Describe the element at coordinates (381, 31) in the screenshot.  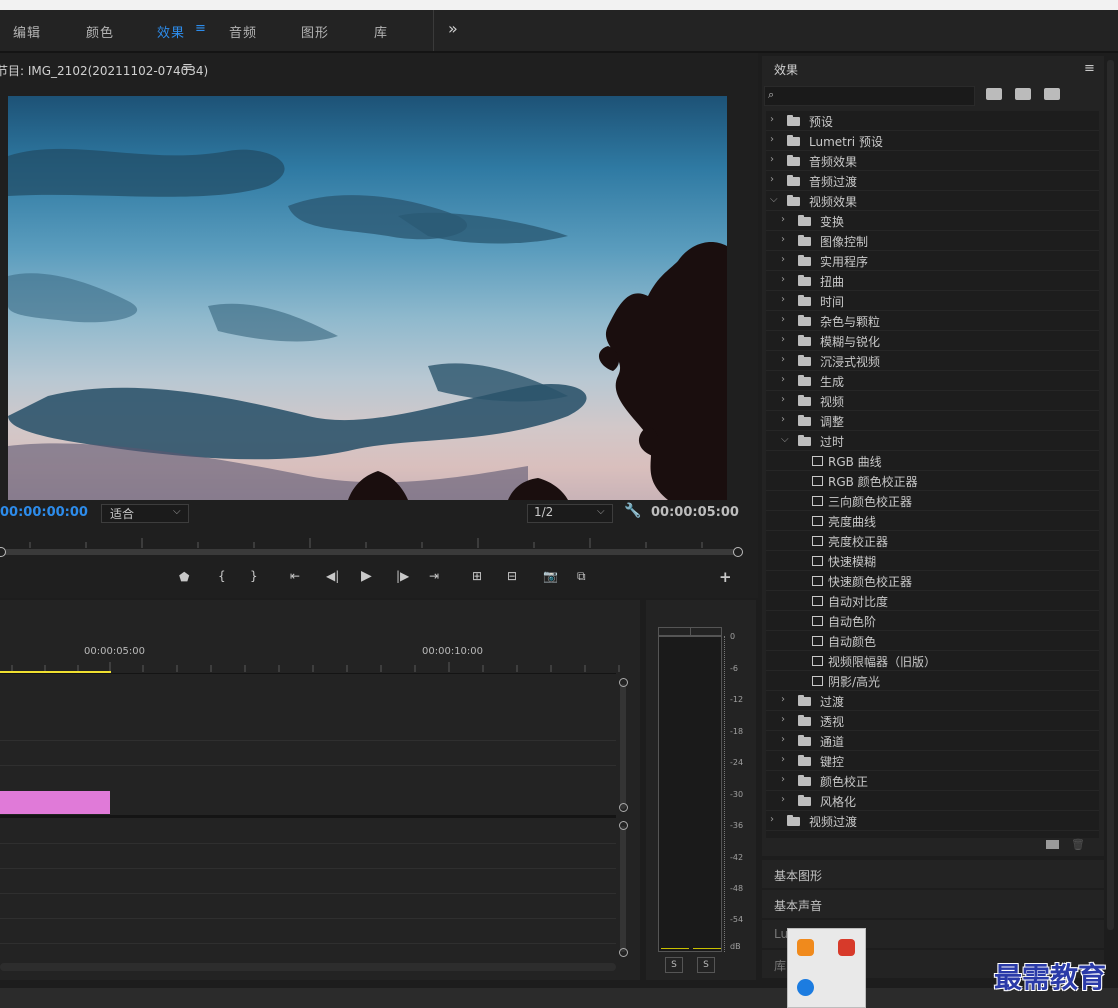
I see `workspace-tab-libraries: 库` at that location.